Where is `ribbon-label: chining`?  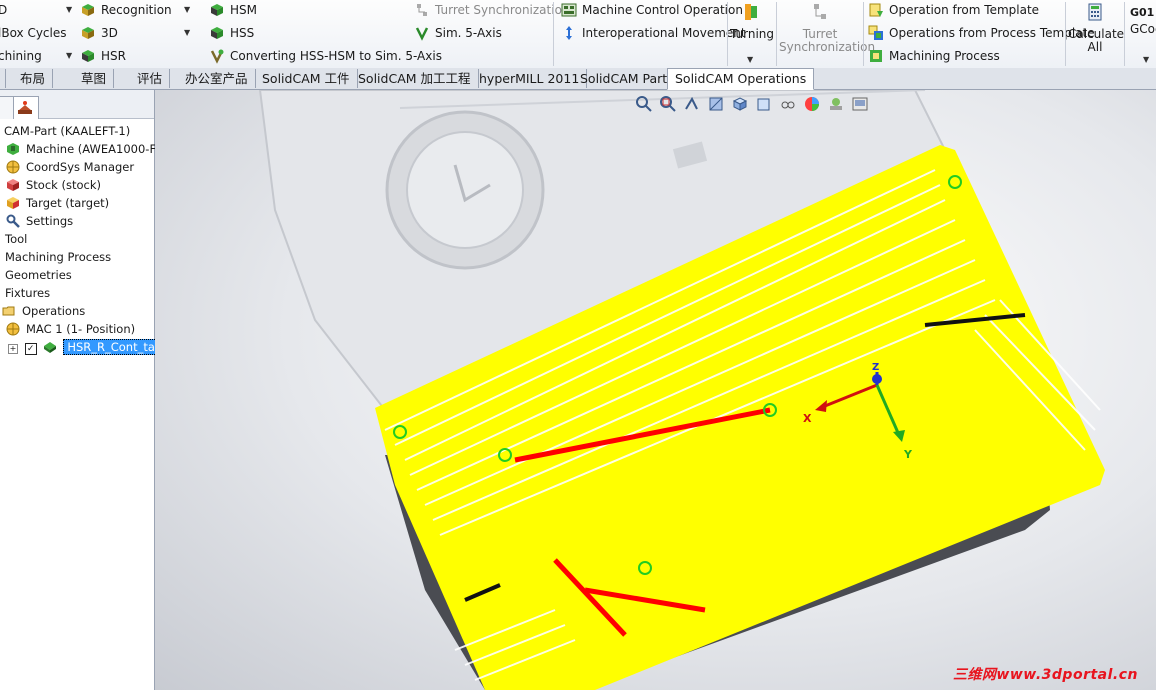 ribbon-label: chining is located at coordinates (21, 56).